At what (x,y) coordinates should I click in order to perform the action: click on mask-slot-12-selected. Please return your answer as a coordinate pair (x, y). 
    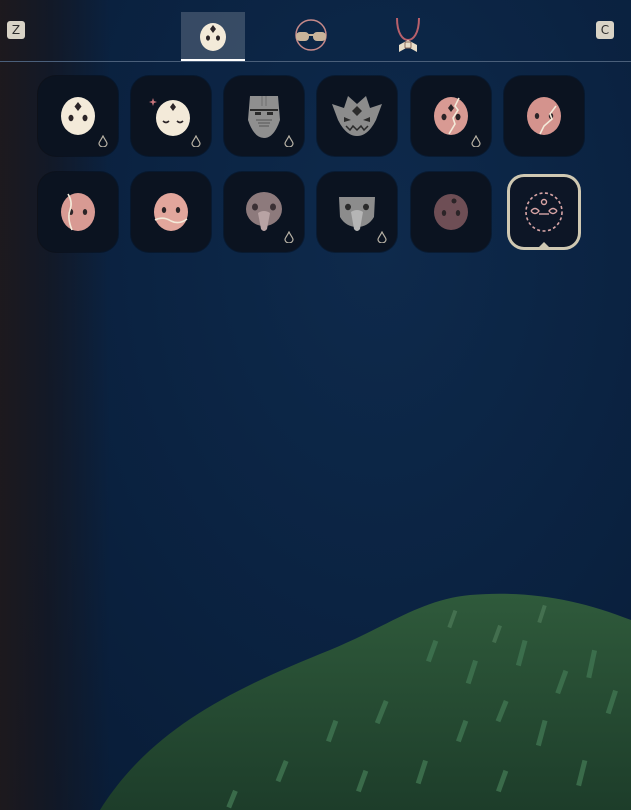
    Looking at the image, I should click on (544, 213).